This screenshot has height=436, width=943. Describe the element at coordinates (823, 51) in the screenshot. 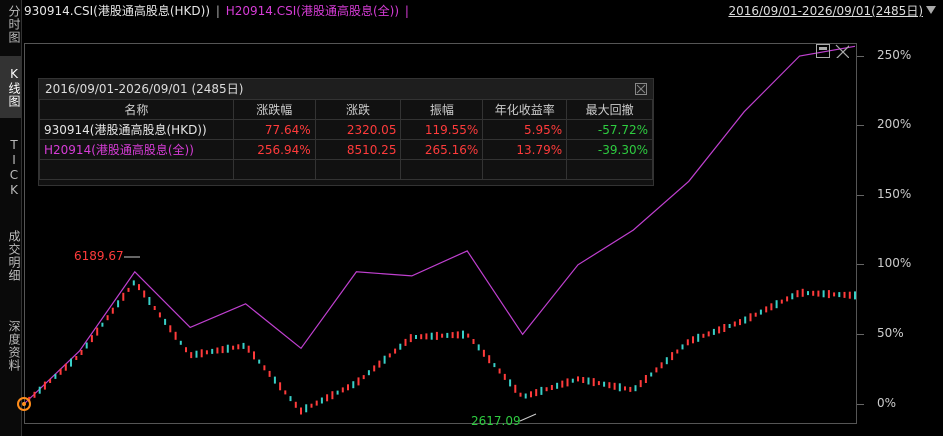

I see `restore-window-icon` at that location.